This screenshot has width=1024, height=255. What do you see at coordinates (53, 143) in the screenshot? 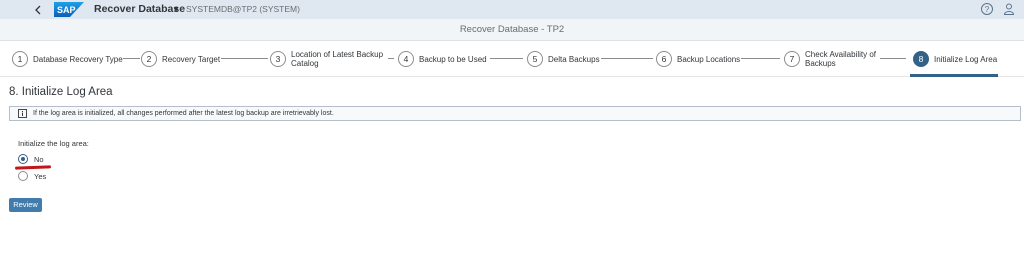
I see `log-area-field-label: Initialize the log area:` at bounding box center [53, 143].